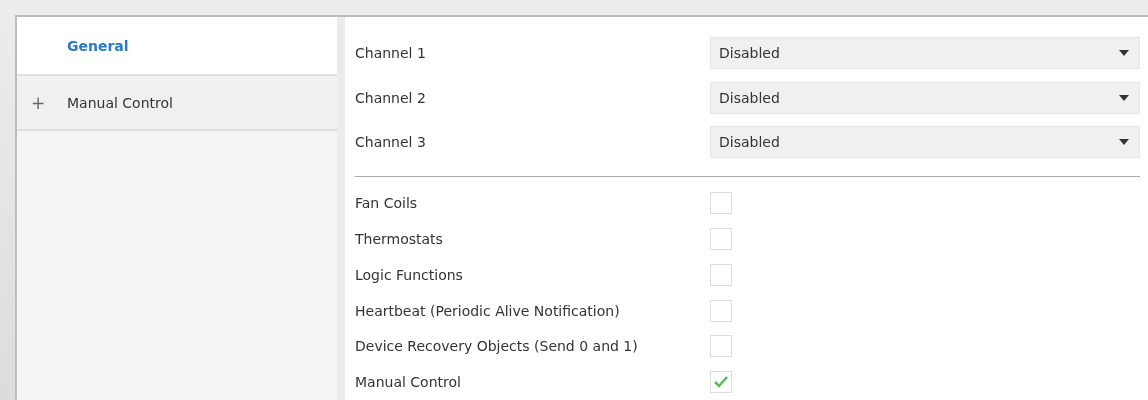 This screenshot has height=400, width=1148. What do you see at coordinates (409, 274) in the screenshot?
I see `option-label: Logic Functions` at bounding box center [409, 274].